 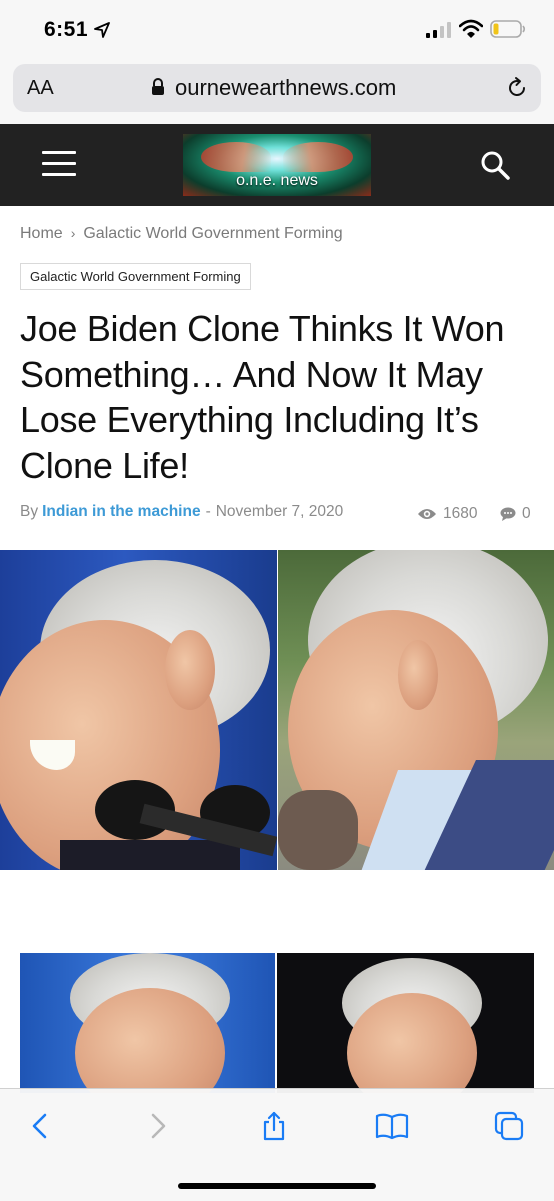 What do you see at coordinates (66, 29) in the screenshot?
I see `status-time: 6:51` at bounding box center [66, 29].